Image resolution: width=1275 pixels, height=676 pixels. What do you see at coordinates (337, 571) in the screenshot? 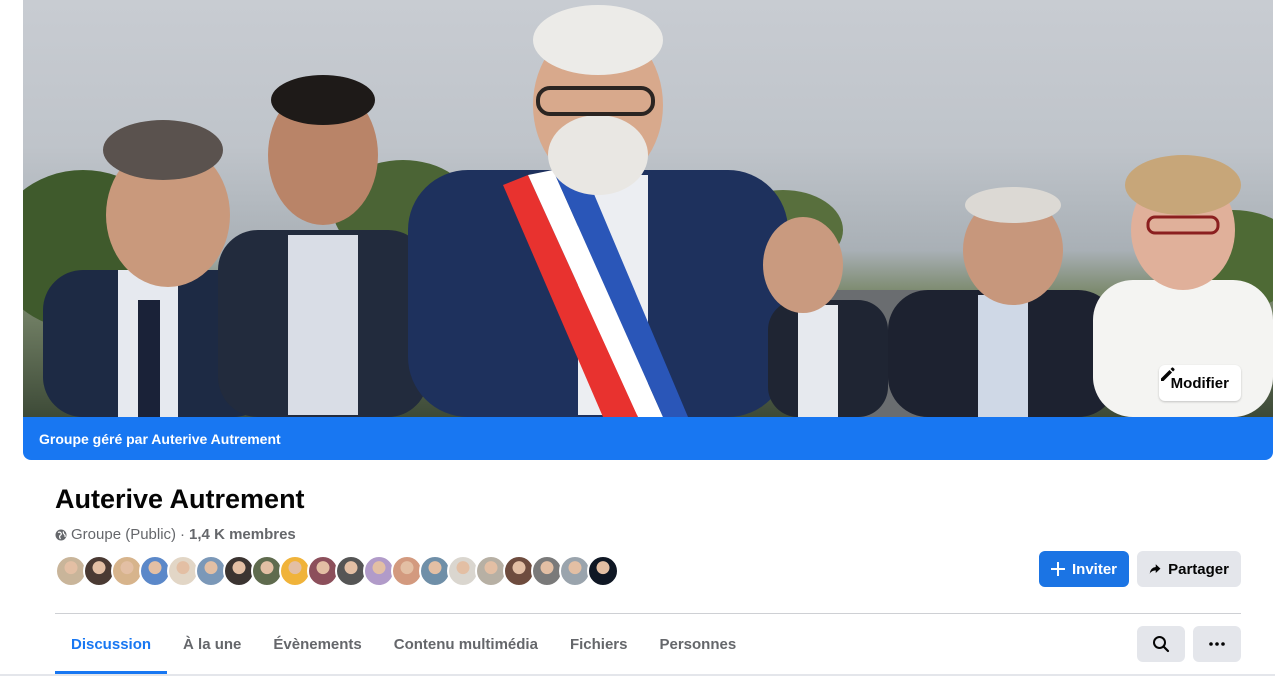
I see `member-avatars` at bounding box center [337, 571].